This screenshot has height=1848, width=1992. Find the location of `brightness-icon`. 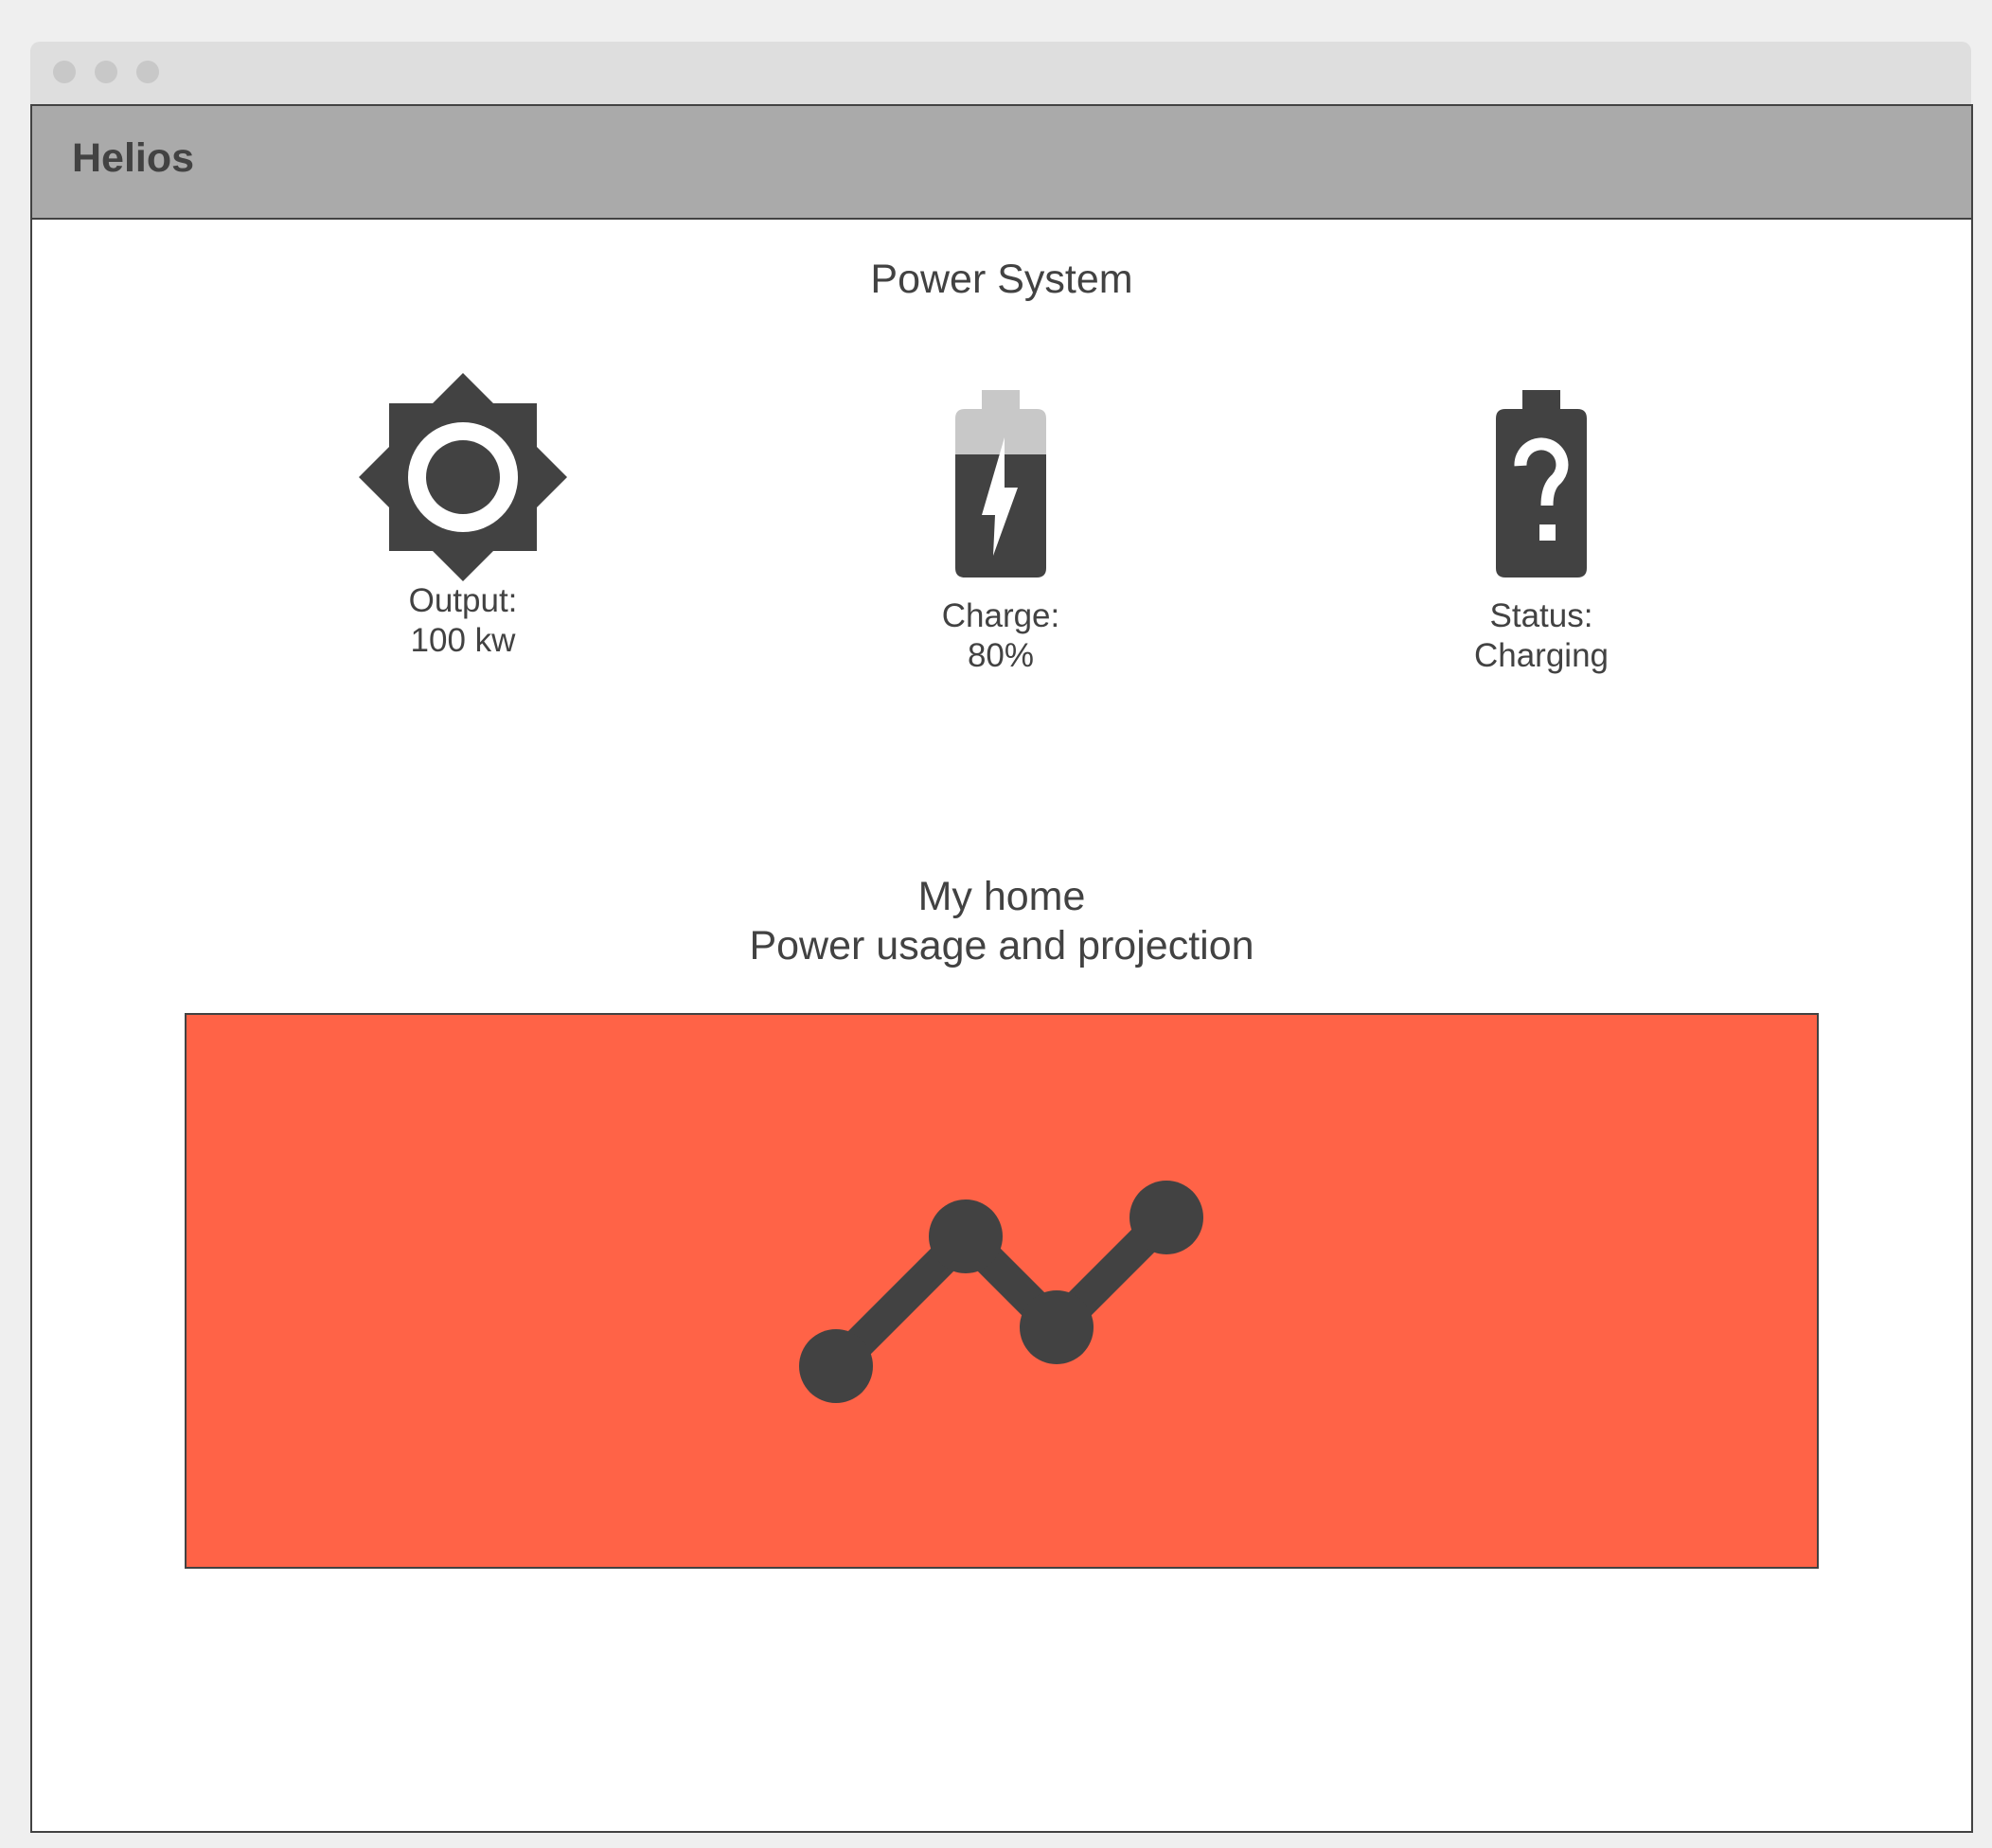

brightness-icon is located at coordinates (463, 477).